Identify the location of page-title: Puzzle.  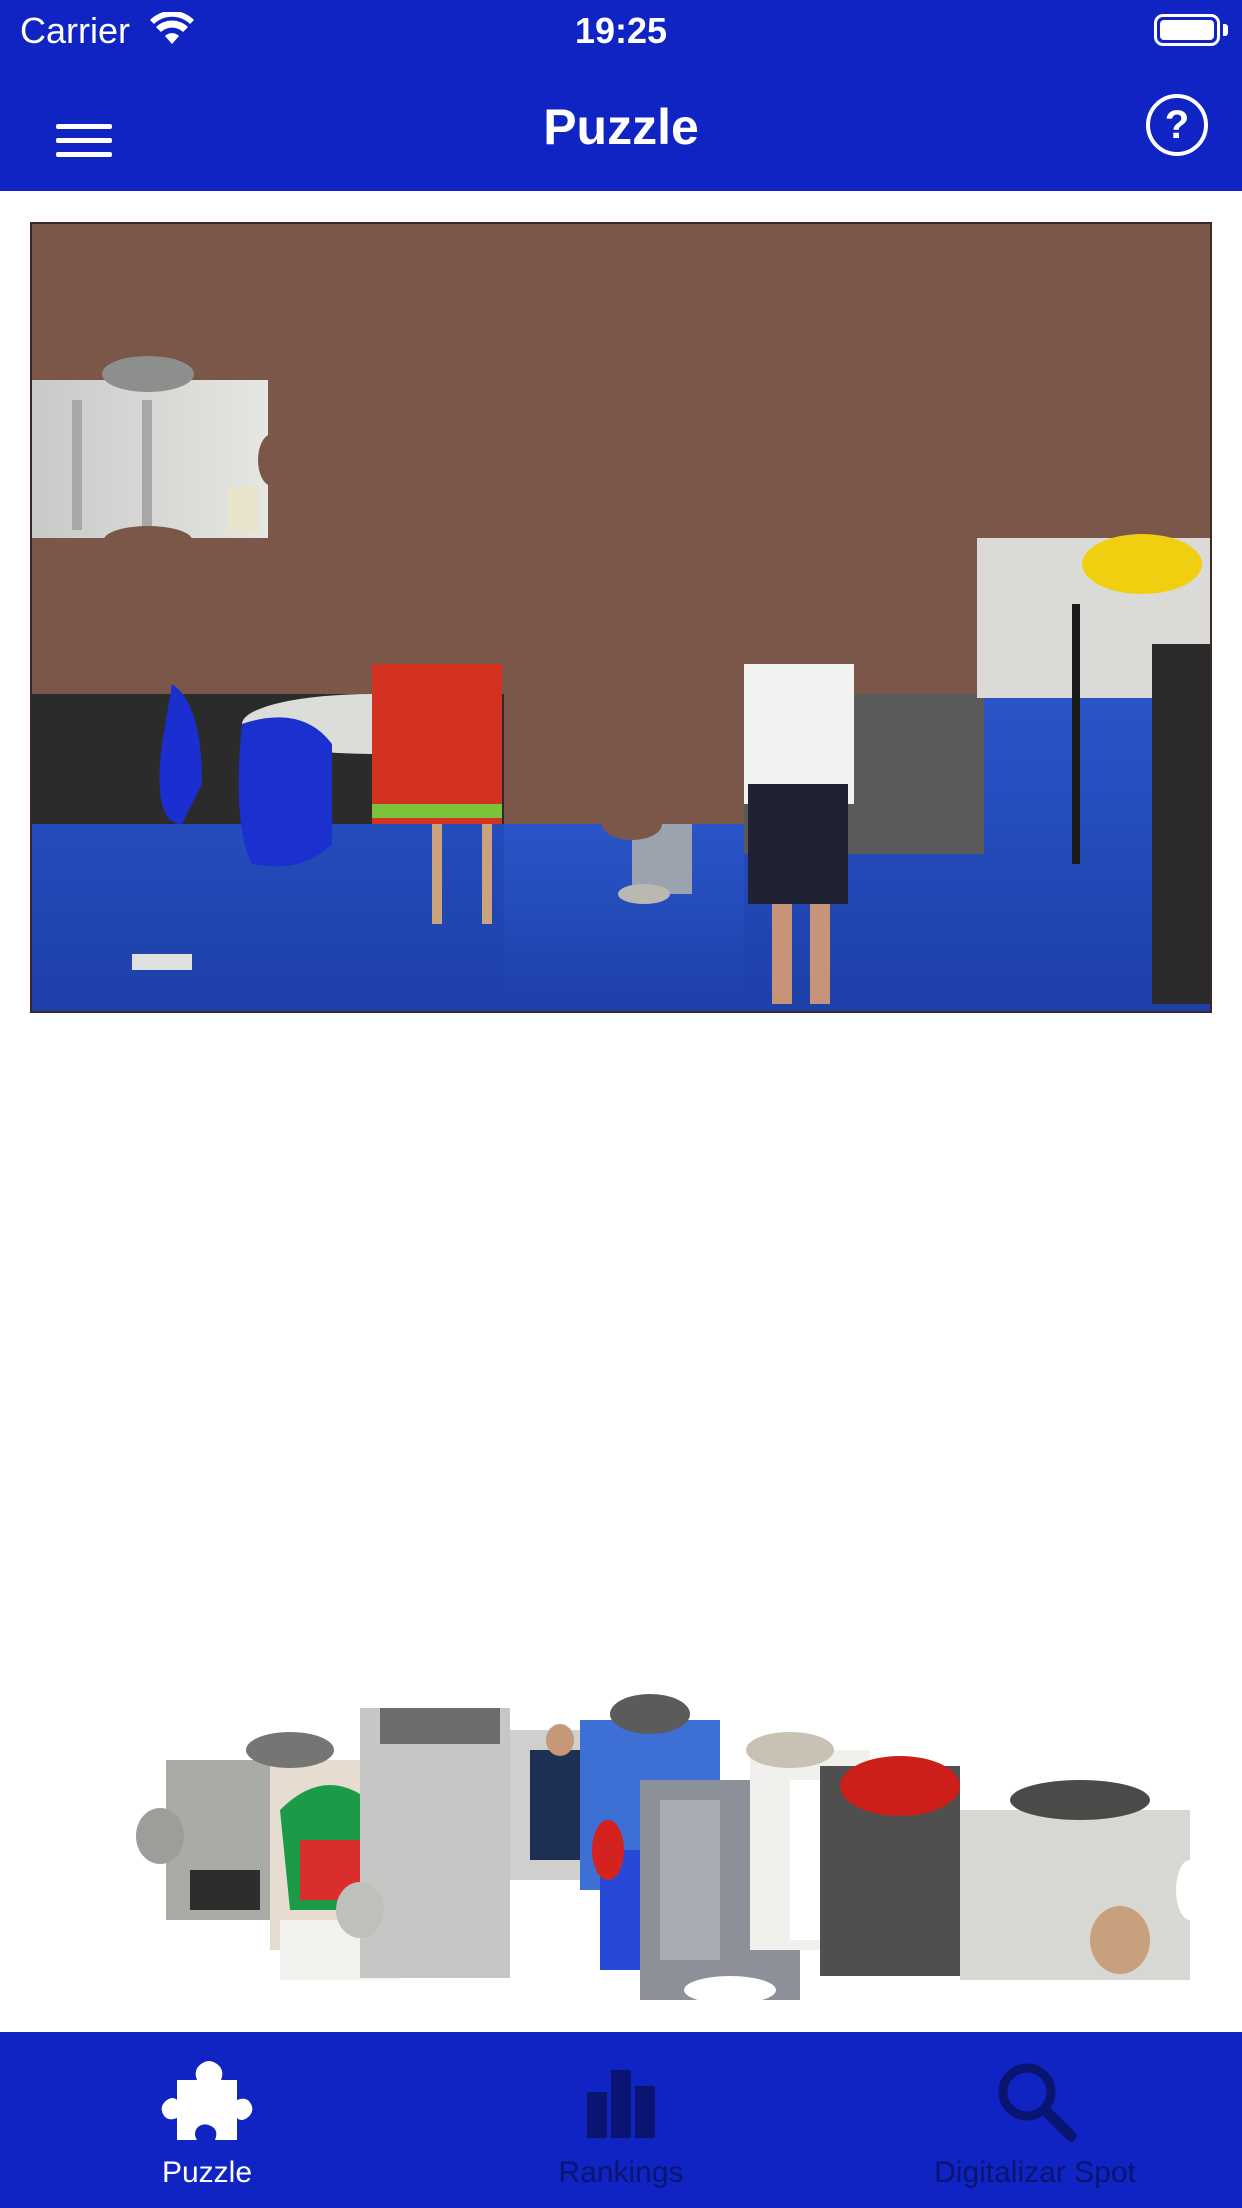
(621, 127).